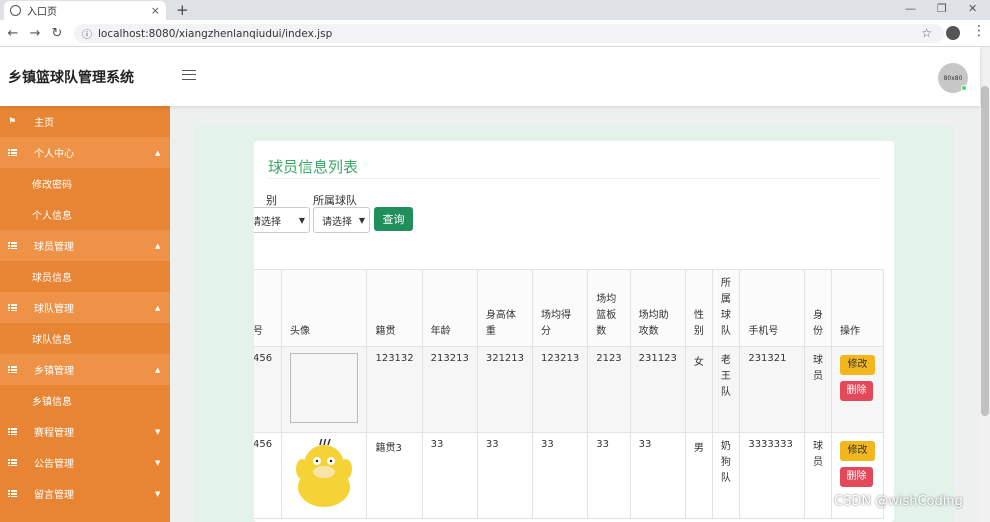  What do you see at coordinates (898, 501) in the screenshot?
I see `watermark: CSDN @wishCoding` at bounding box center [898, 501].